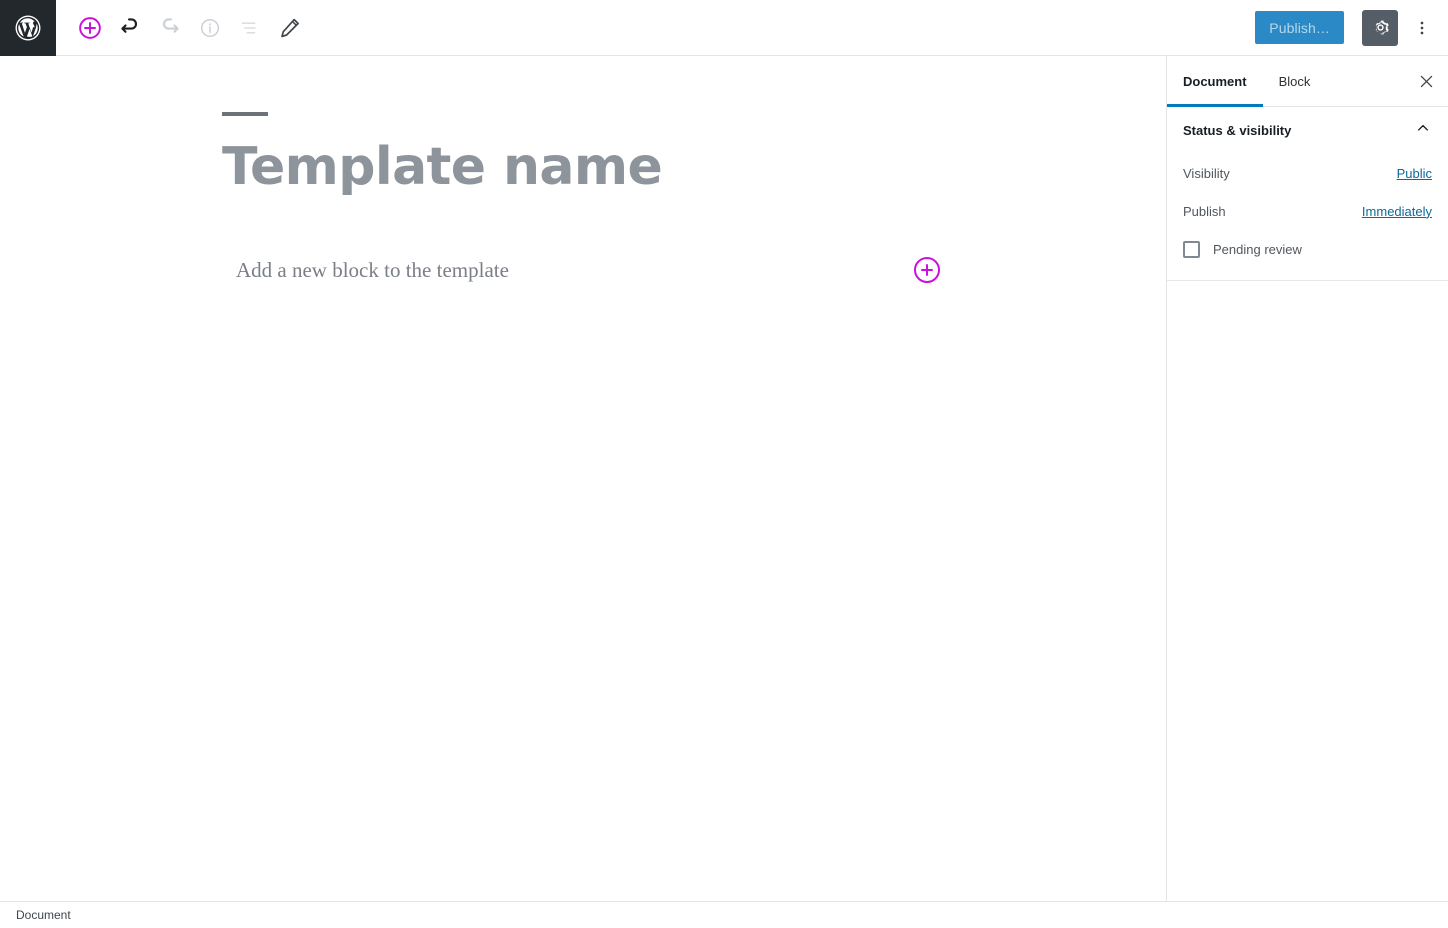 This screenshot has height=928, width=1448. What do you see at coordinates (1237, 130) in the screenshot?
I see `panel-title: Status & visibility` at bounding box center [1237, 130].